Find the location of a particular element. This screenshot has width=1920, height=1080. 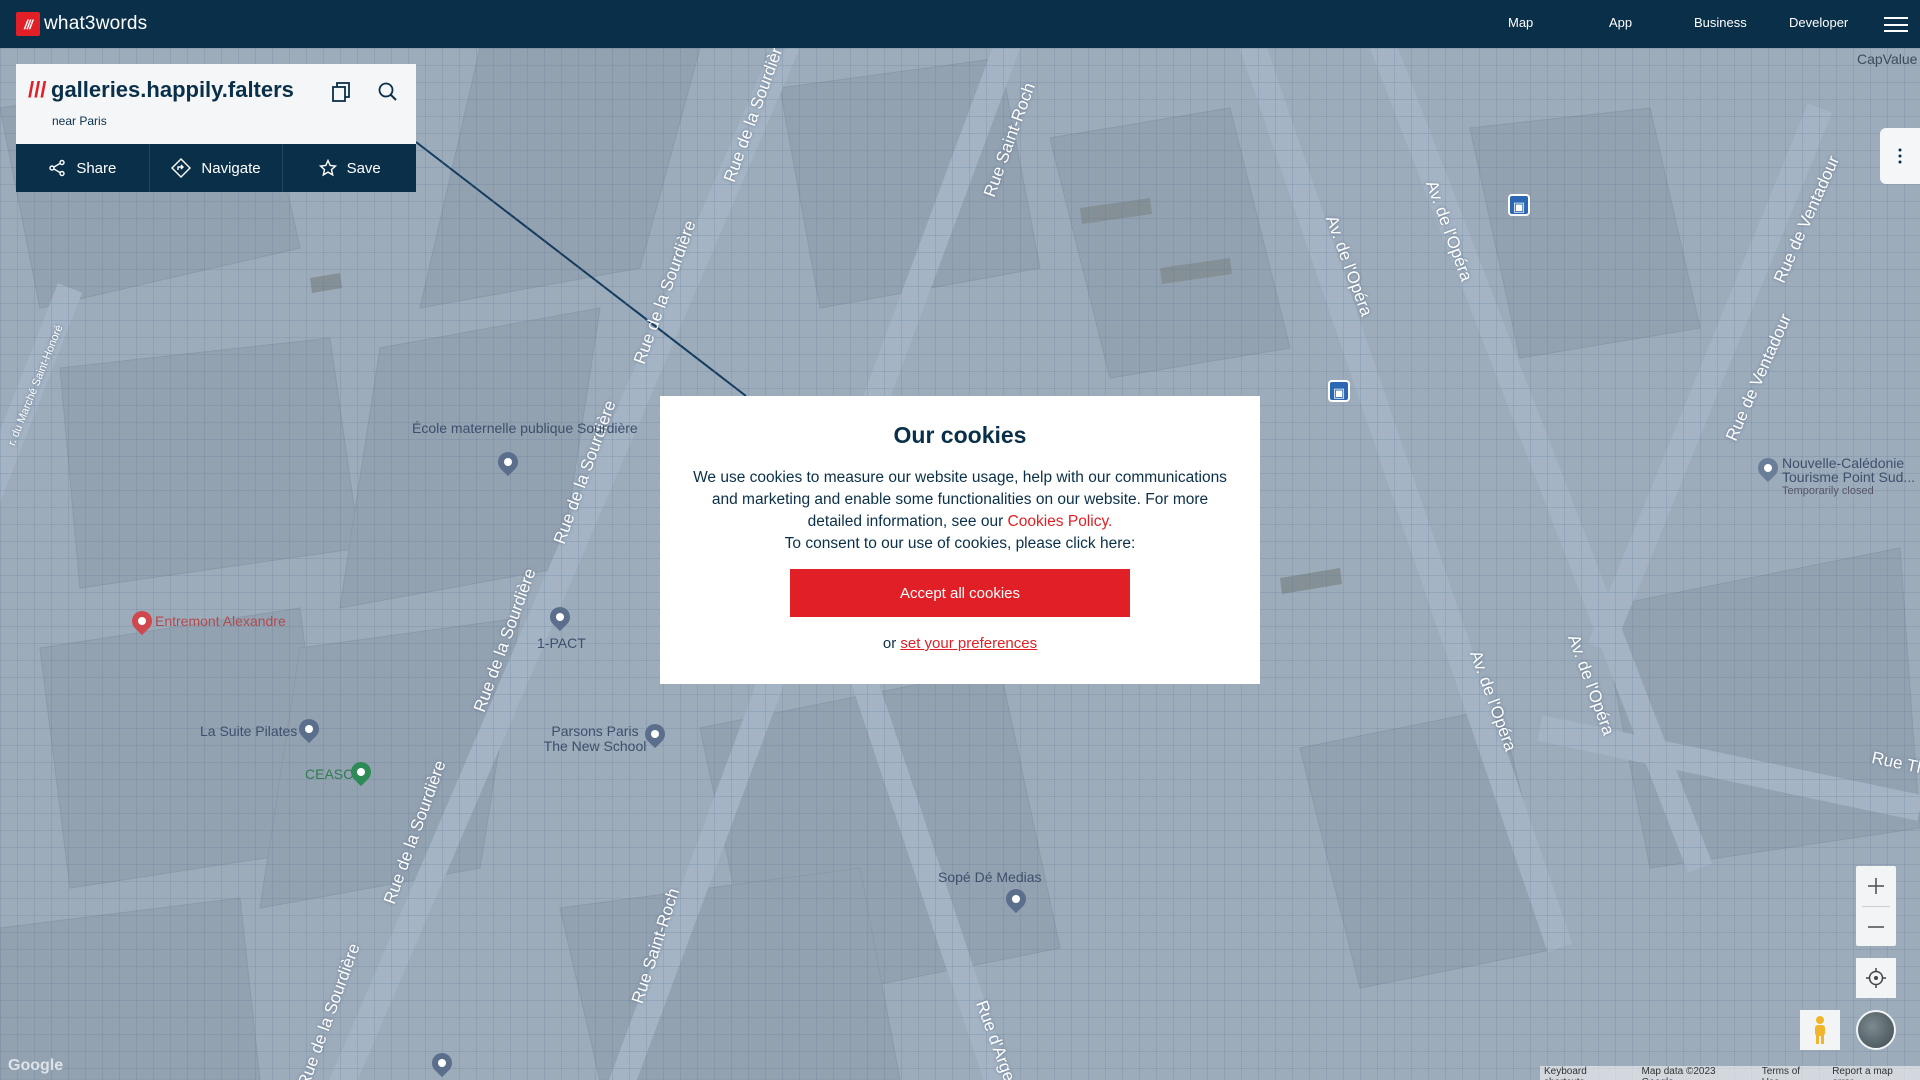

share-button: Share is located at coordinates (83, 168).